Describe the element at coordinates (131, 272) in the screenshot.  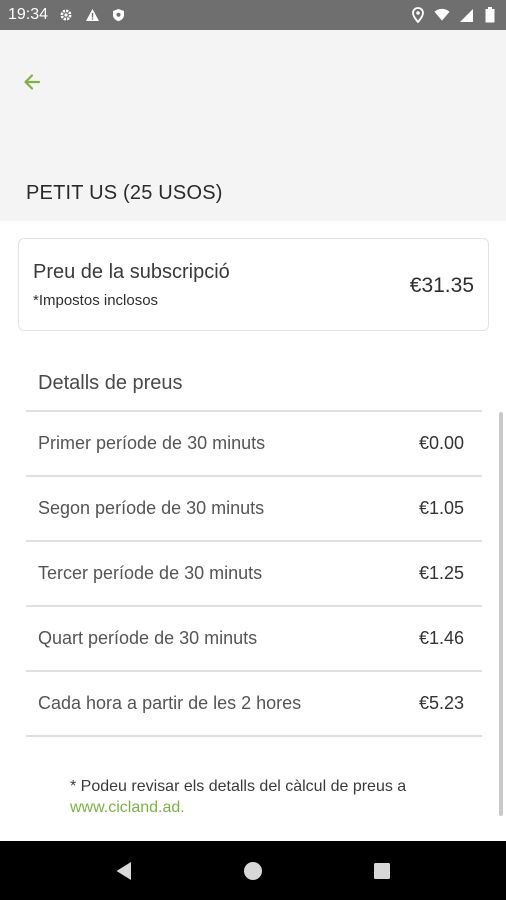
I see `subscription-label: Preu de la subscripció` at that location.